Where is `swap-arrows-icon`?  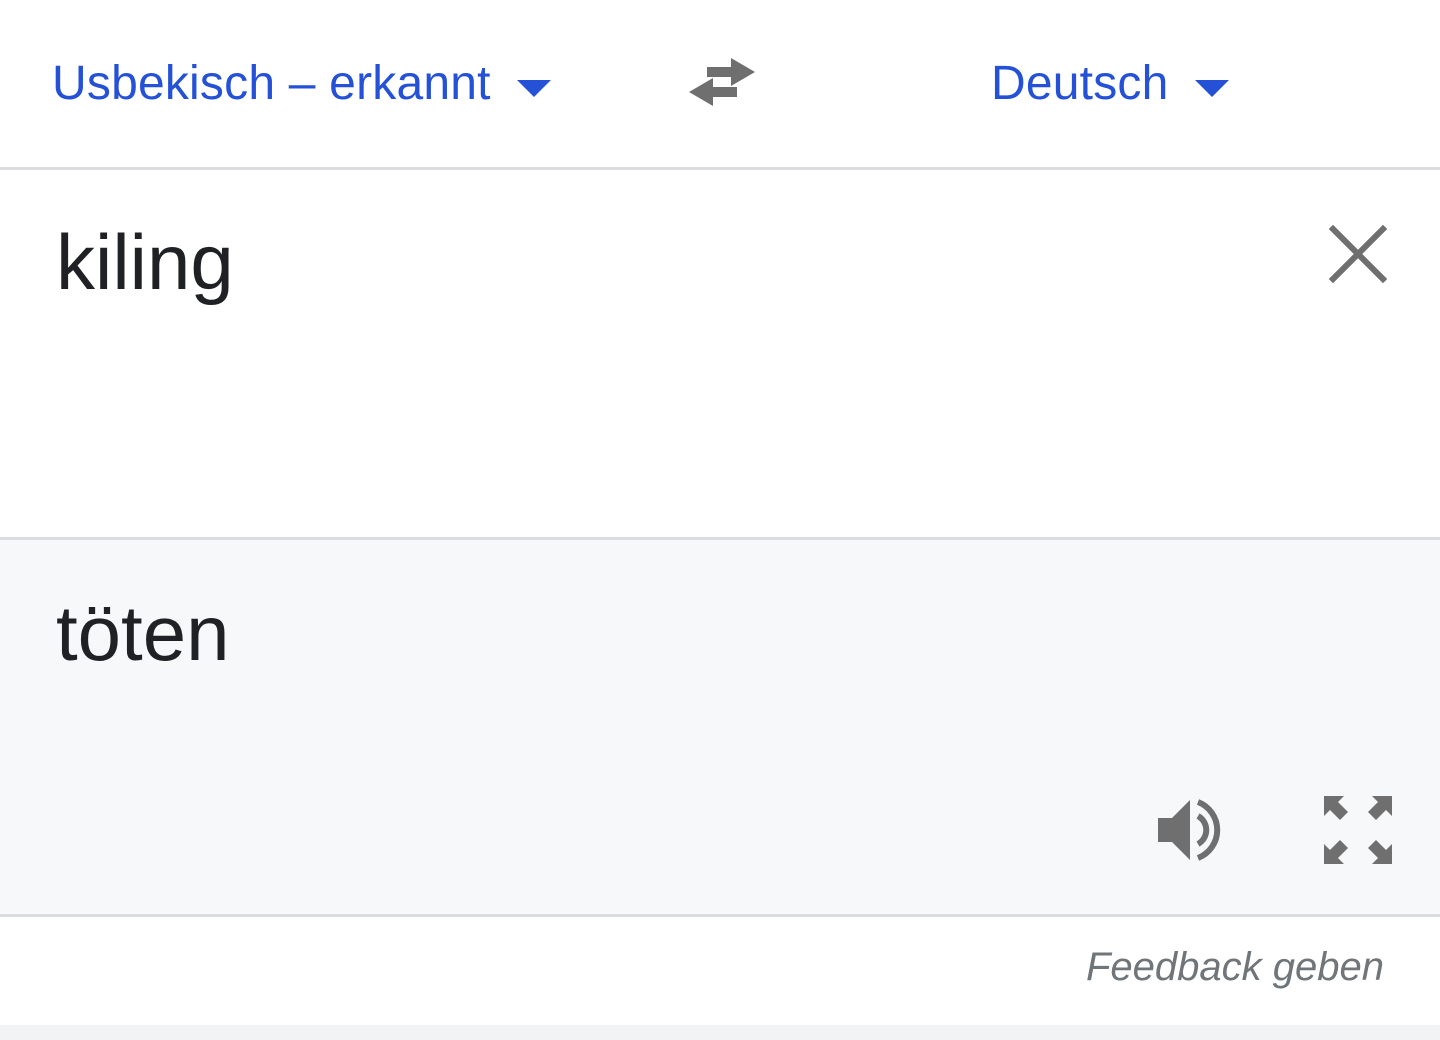
swap-arrows-icon is located at coordinates (722, 82).